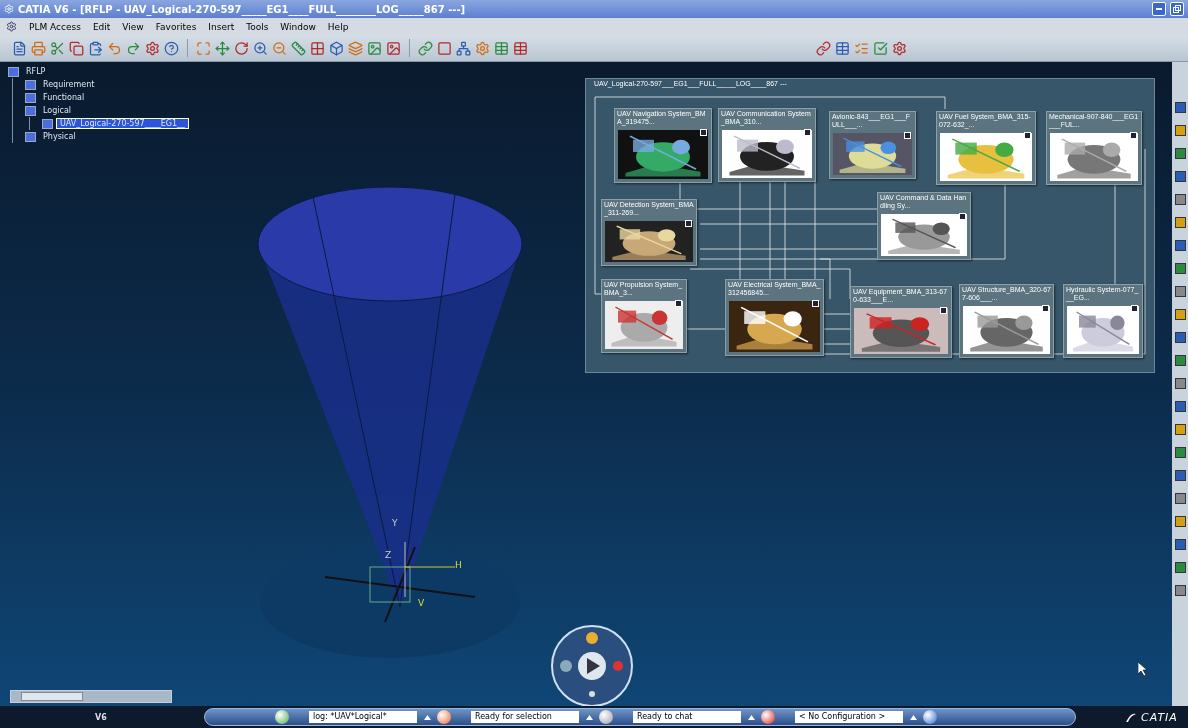  Describe the element at coordinates (849, 717) in the screenshot. I see `status-field: < No Configuration >` at that location.